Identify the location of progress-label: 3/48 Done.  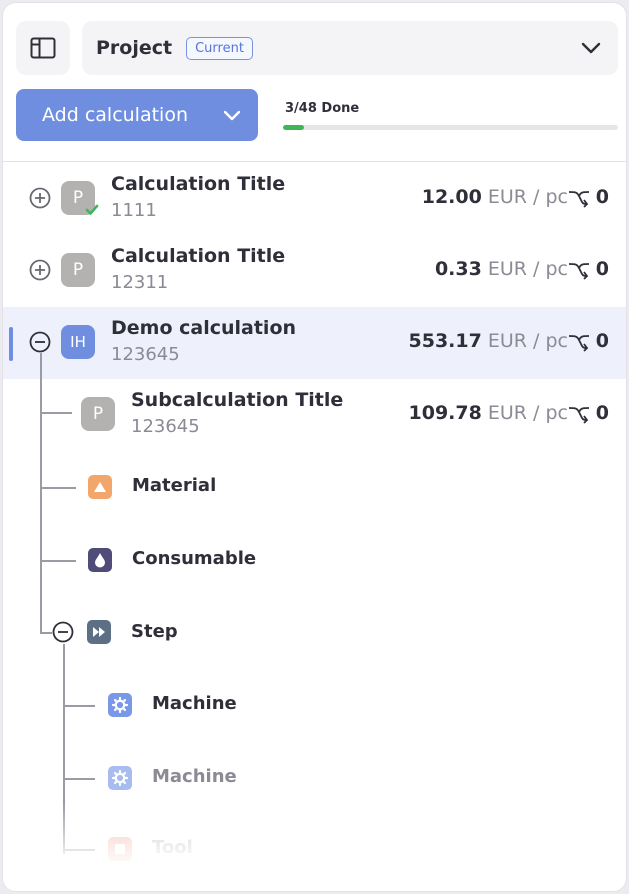
(322, 108).